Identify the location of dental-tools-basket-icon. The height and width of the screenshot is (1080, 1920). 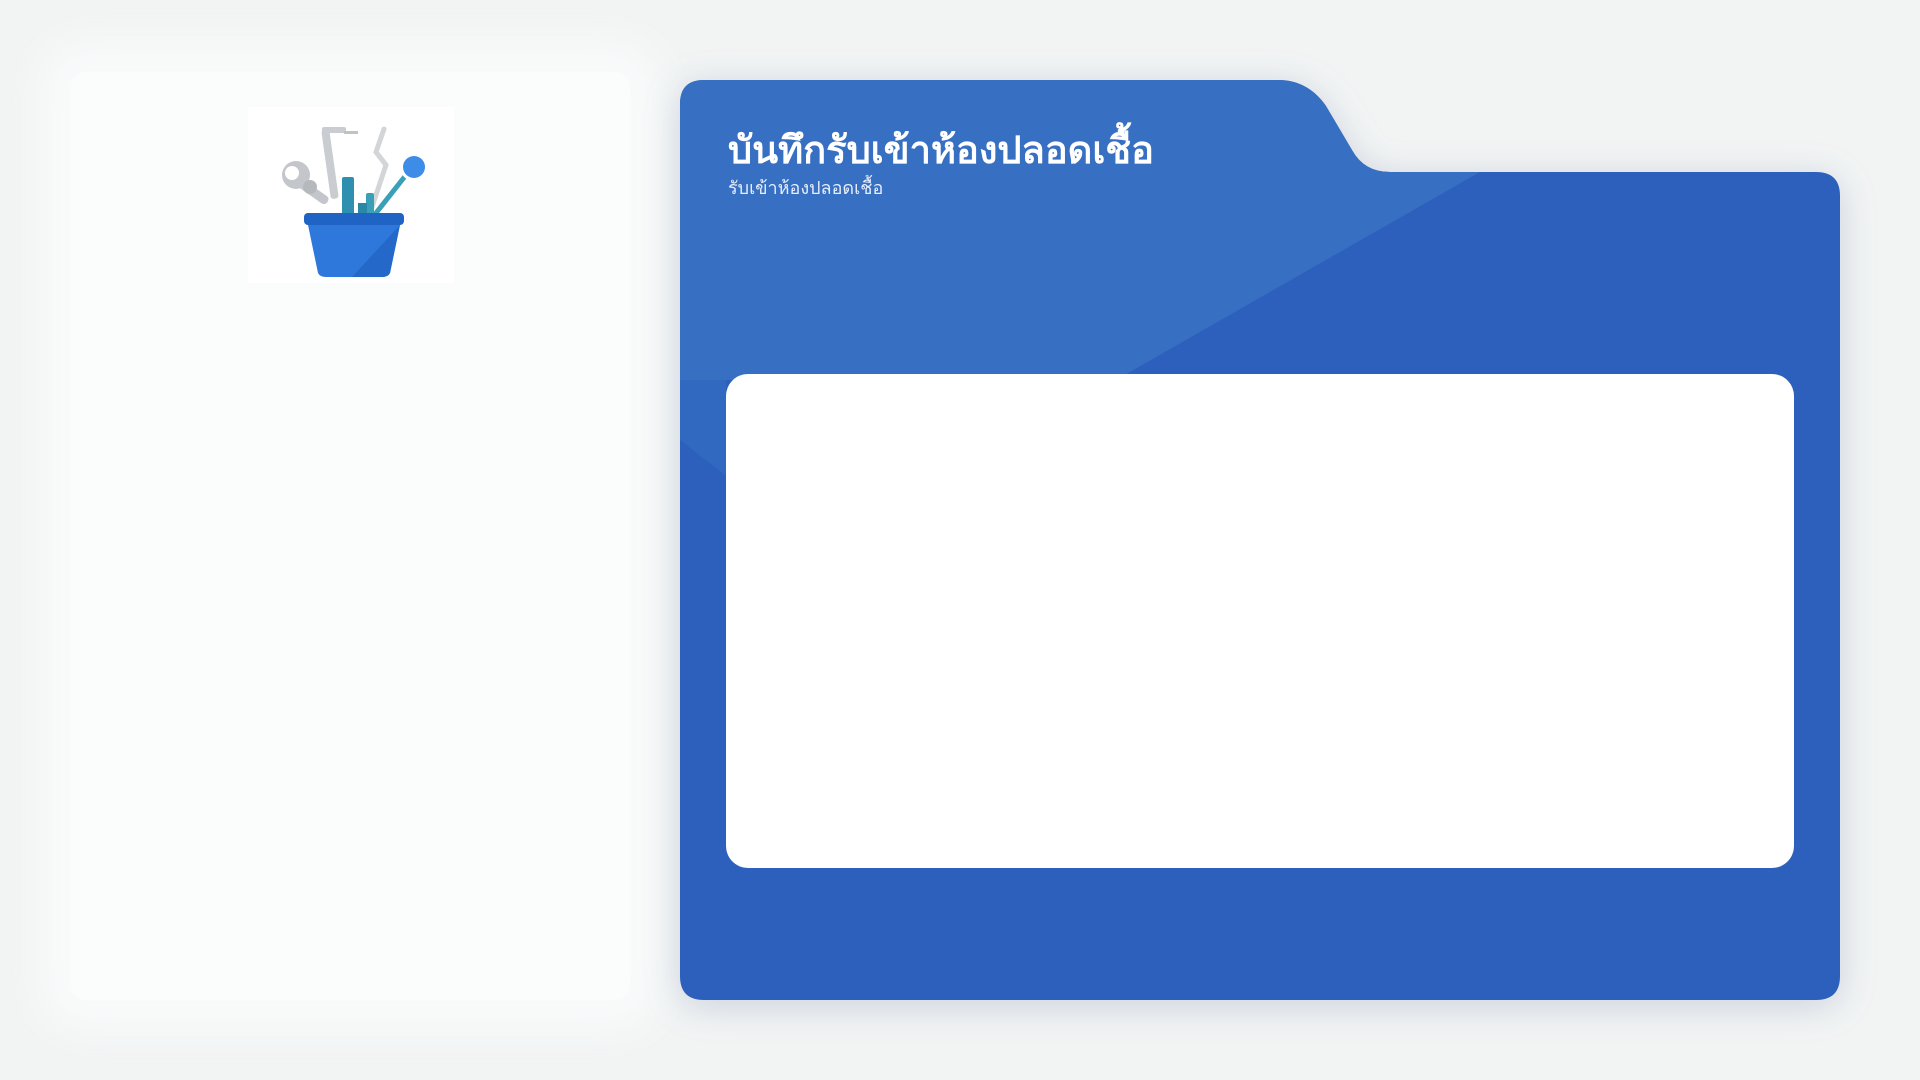
(355, 201).